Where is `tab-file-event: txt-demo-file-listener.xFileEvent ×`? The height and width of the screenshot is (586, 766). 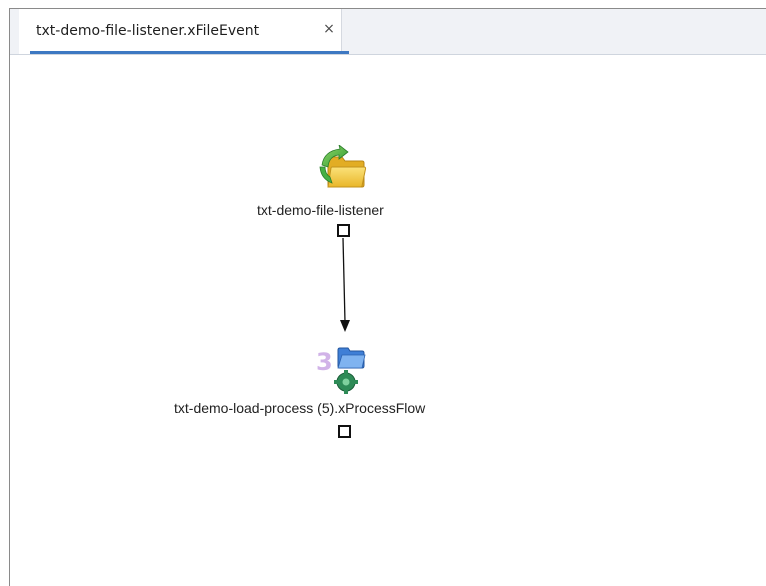 tab-file-event: txt-demo-file-listener.xFileEvent × is located at coordinates (184, 31).